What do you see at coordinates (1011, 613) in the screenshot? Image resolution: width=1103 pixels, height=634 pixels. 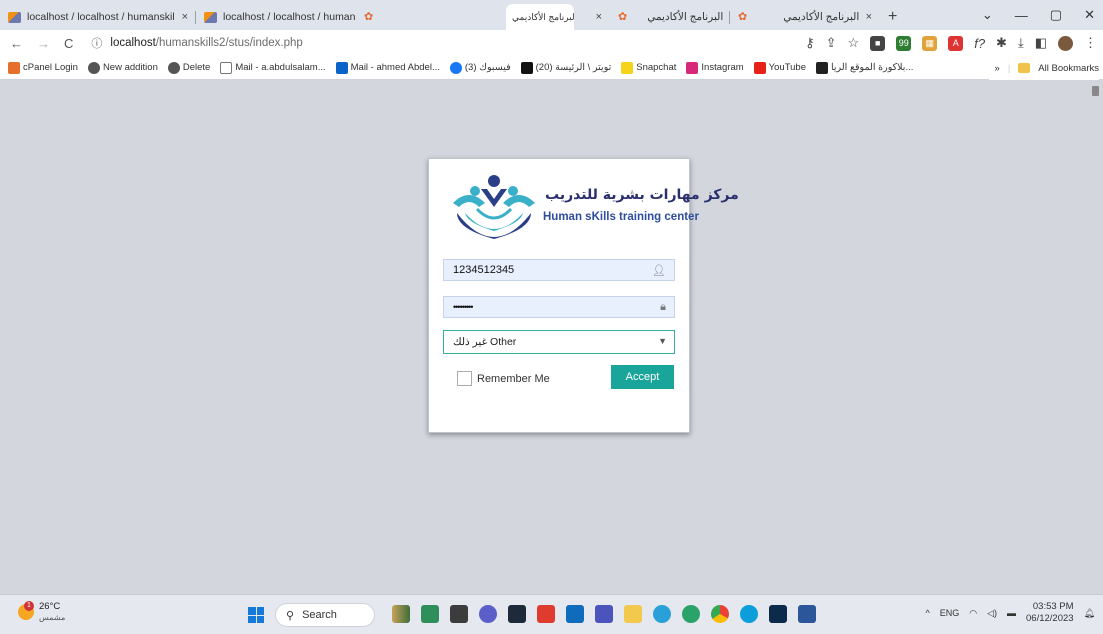 I see `battery-icon: ▬` at bounding box center [1011, 613].